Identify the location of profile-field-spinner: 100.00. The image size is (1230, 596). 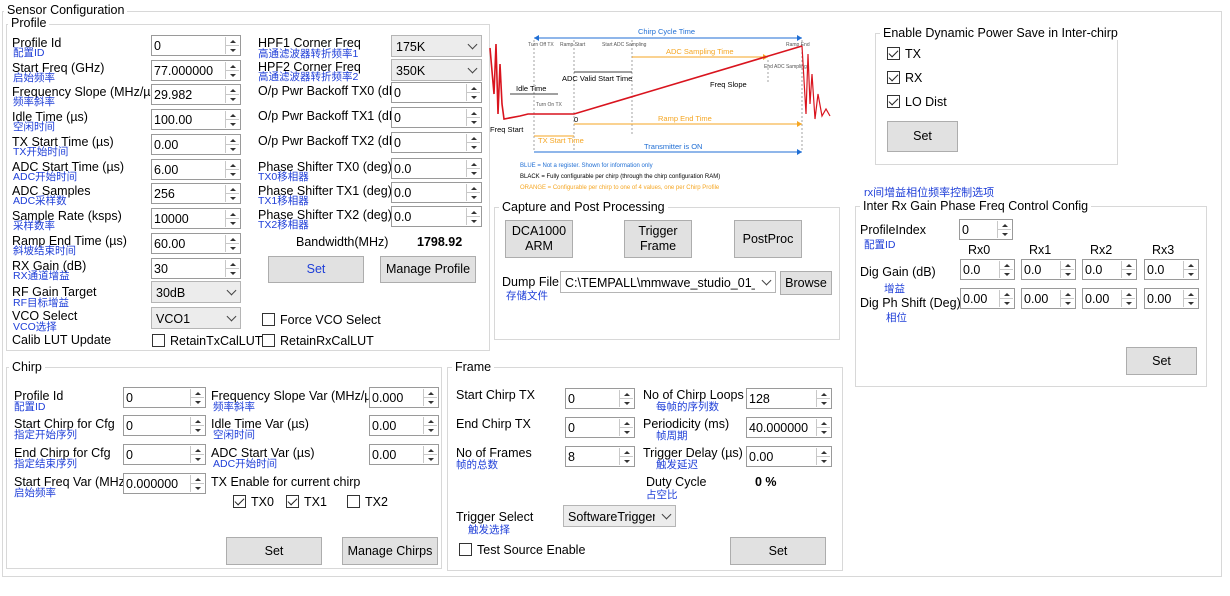
(196, 119).